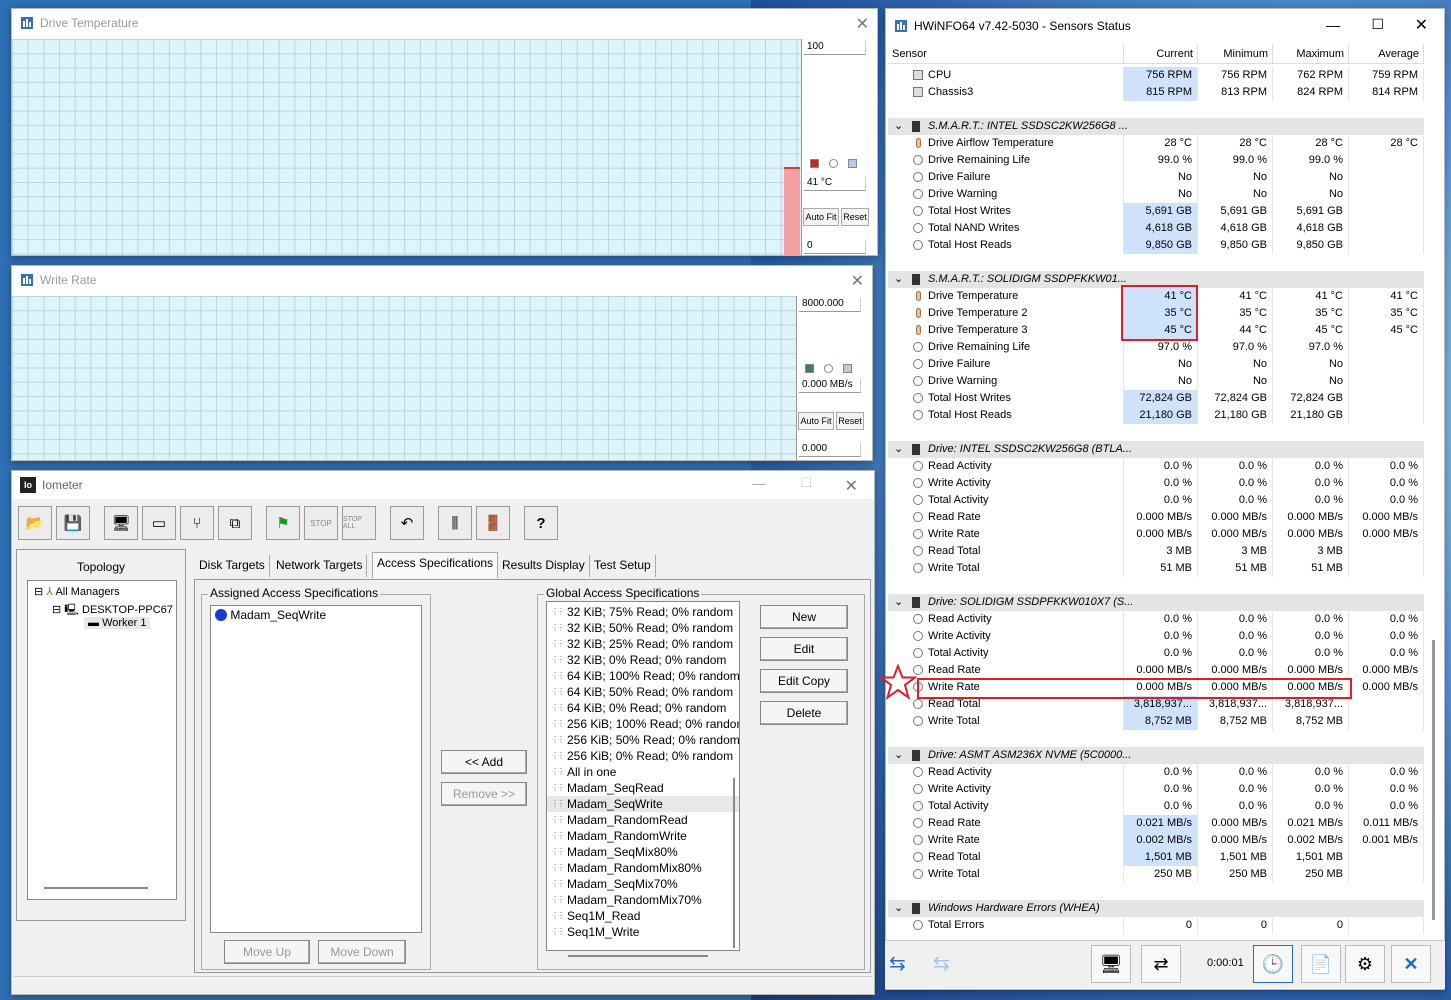 The image size is (1451, 1000). I want to click on close-sensors-icon: ✕, so click(1411, 964).